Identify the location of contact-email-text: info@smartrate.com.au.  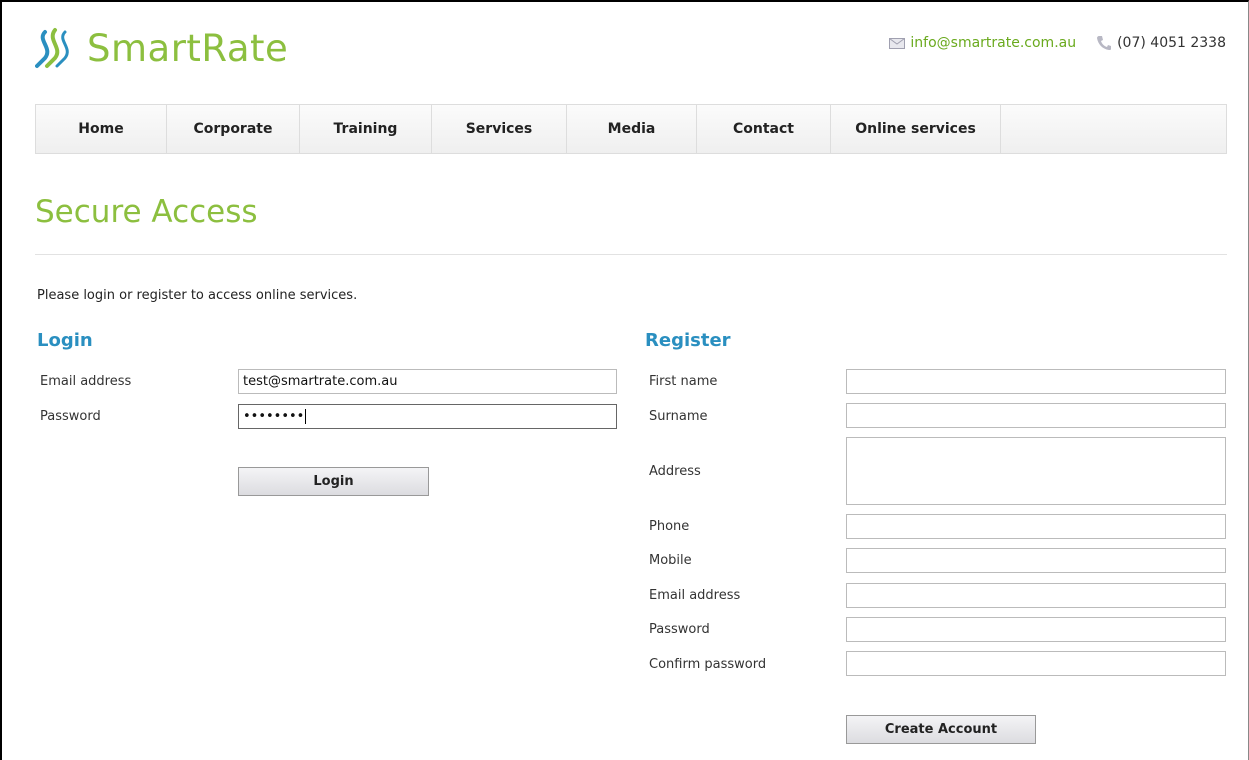
(993, 43).